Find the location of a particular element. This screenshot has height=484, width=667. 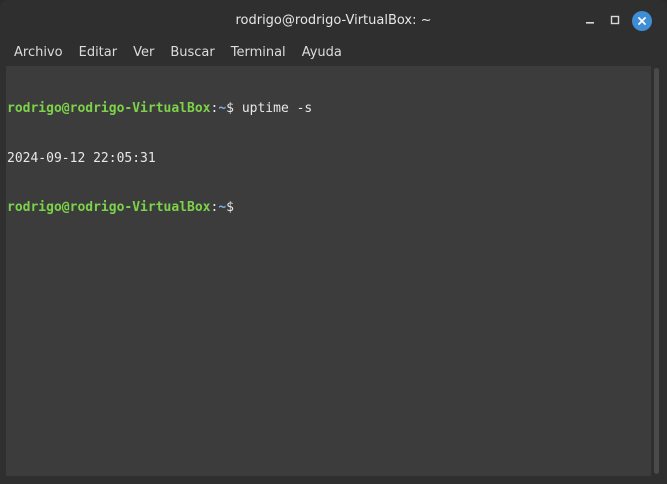

title-bar: rodrigo@rodrigo-VirtualBox: ~ is located at coordinates (333, 20).